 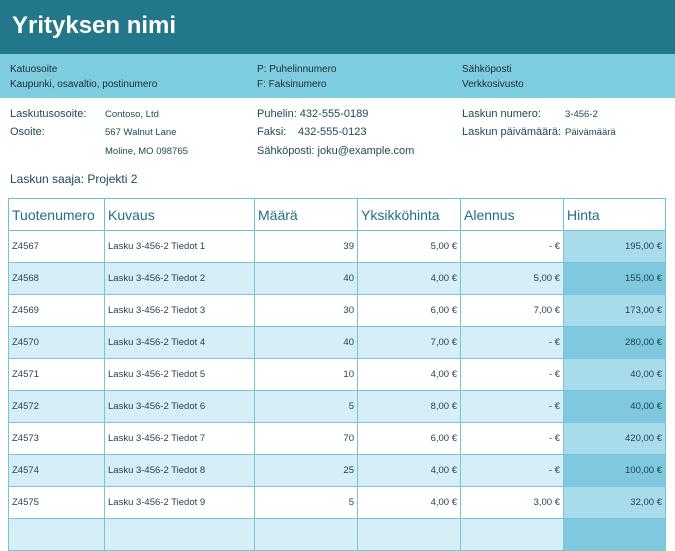 I want to click on header-discount: Alennus, so click(x=512, y=214).